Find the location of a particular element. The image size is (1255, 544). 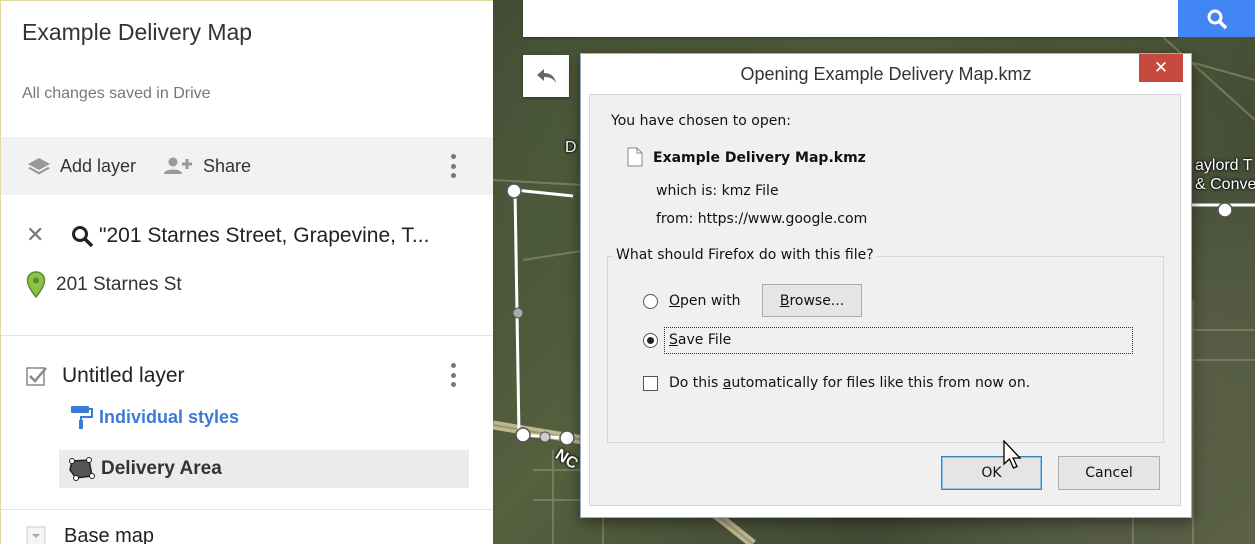

share-button: Share is located at coordinates (207, 166).